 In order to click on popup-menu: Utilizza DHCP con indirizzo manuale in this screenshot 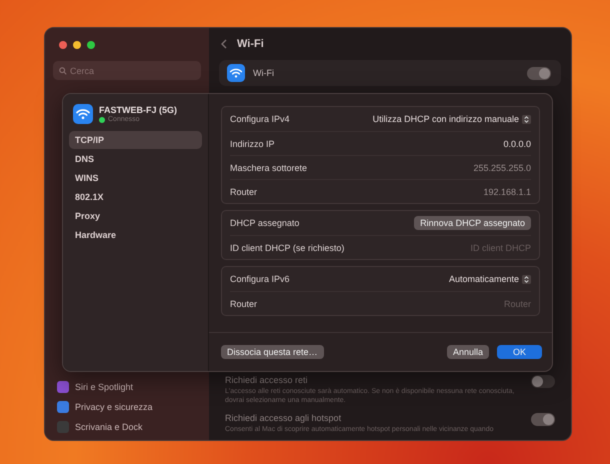, I will do `click(451, 119)`.